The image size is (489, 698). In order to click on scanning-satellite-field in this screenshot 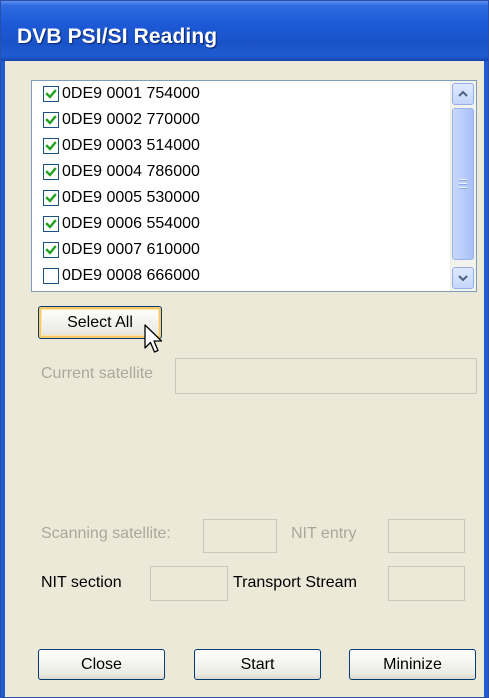, I will do `click(240, 536)`.